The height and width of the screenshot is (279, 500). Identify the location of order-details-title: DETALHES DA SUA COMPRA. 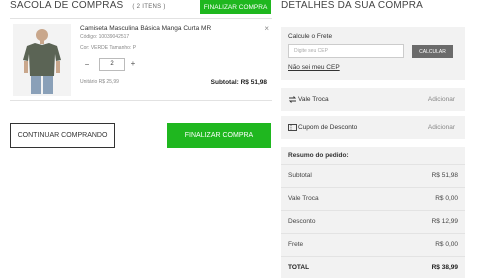
(352, 5).